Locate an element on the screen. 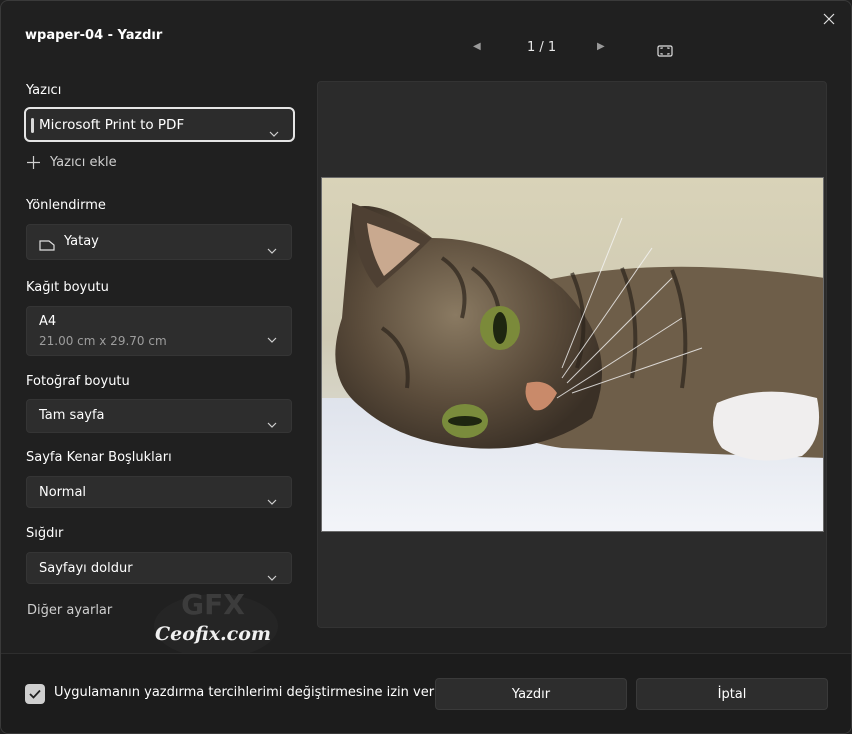 Image resolution: width=852 pixels, height=734 pixels. printer-select: Microsoft Print to PDF is located at coordinates (159, 124).